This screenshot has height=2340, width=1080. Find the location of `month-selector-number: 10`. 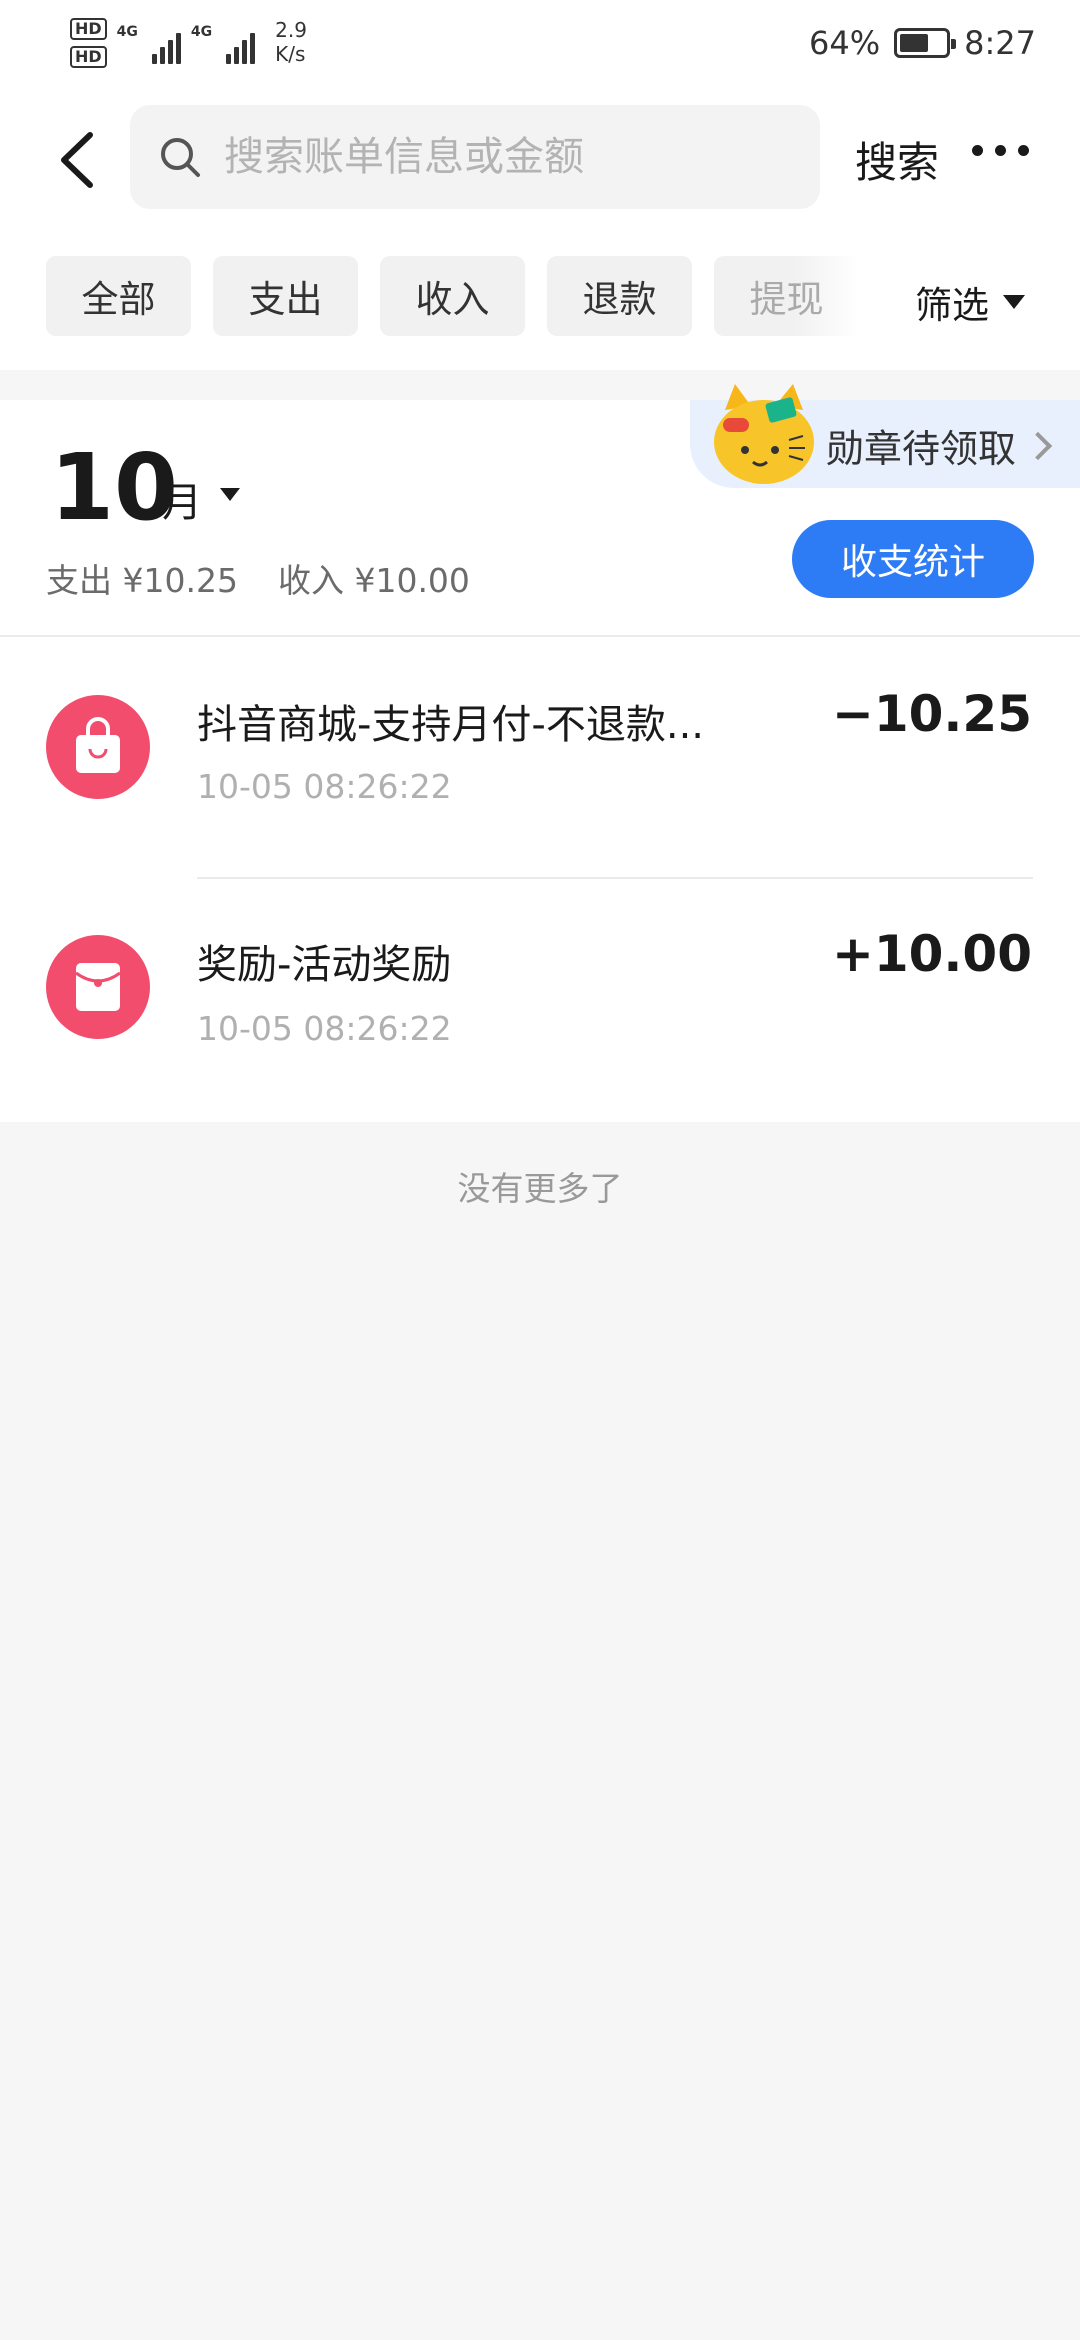

month-selector-number: 10 is located at coordinates (114, 488).